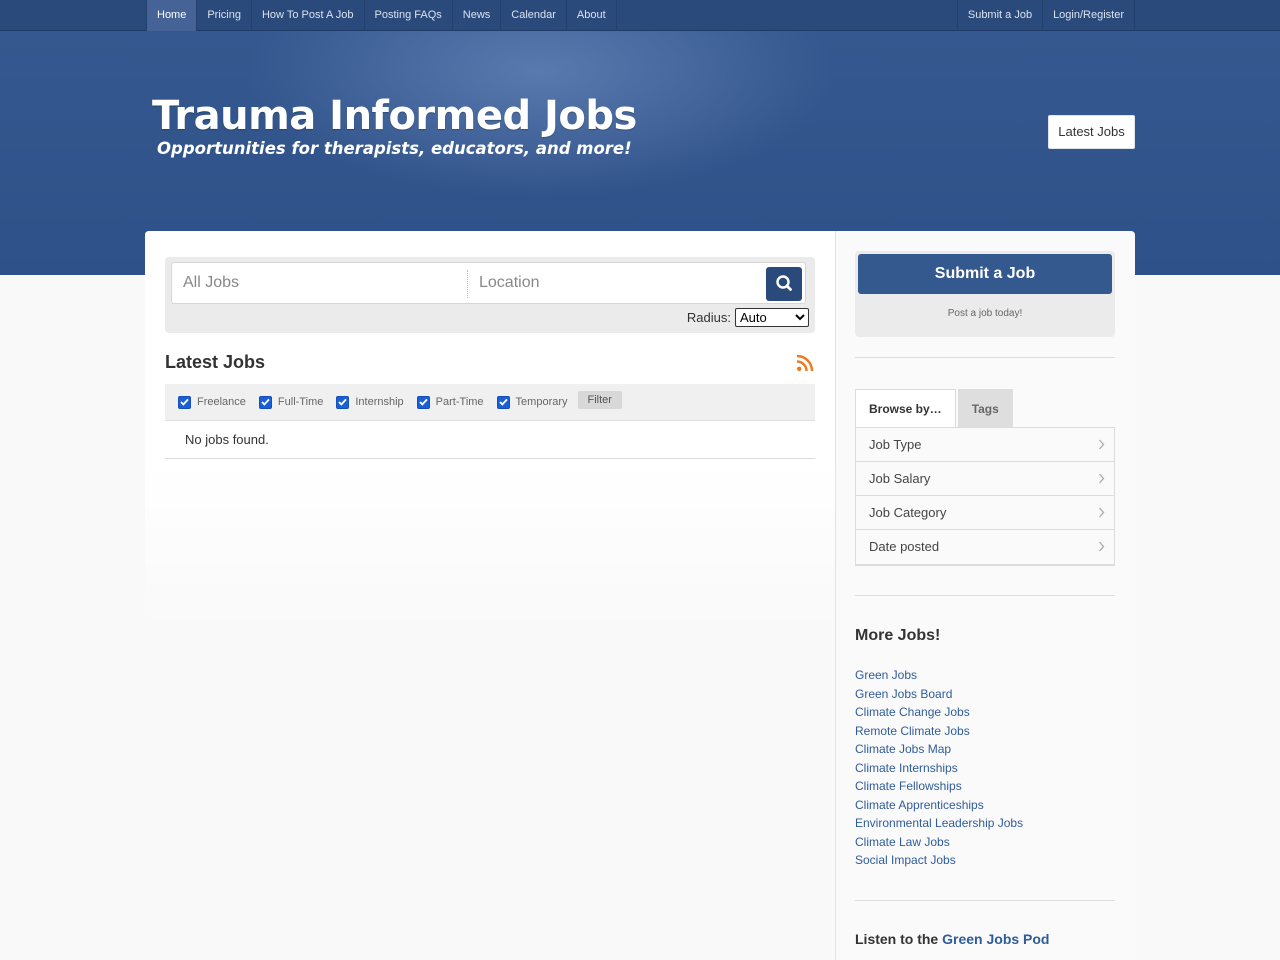  I want to click on search-button, so click(784, 284).